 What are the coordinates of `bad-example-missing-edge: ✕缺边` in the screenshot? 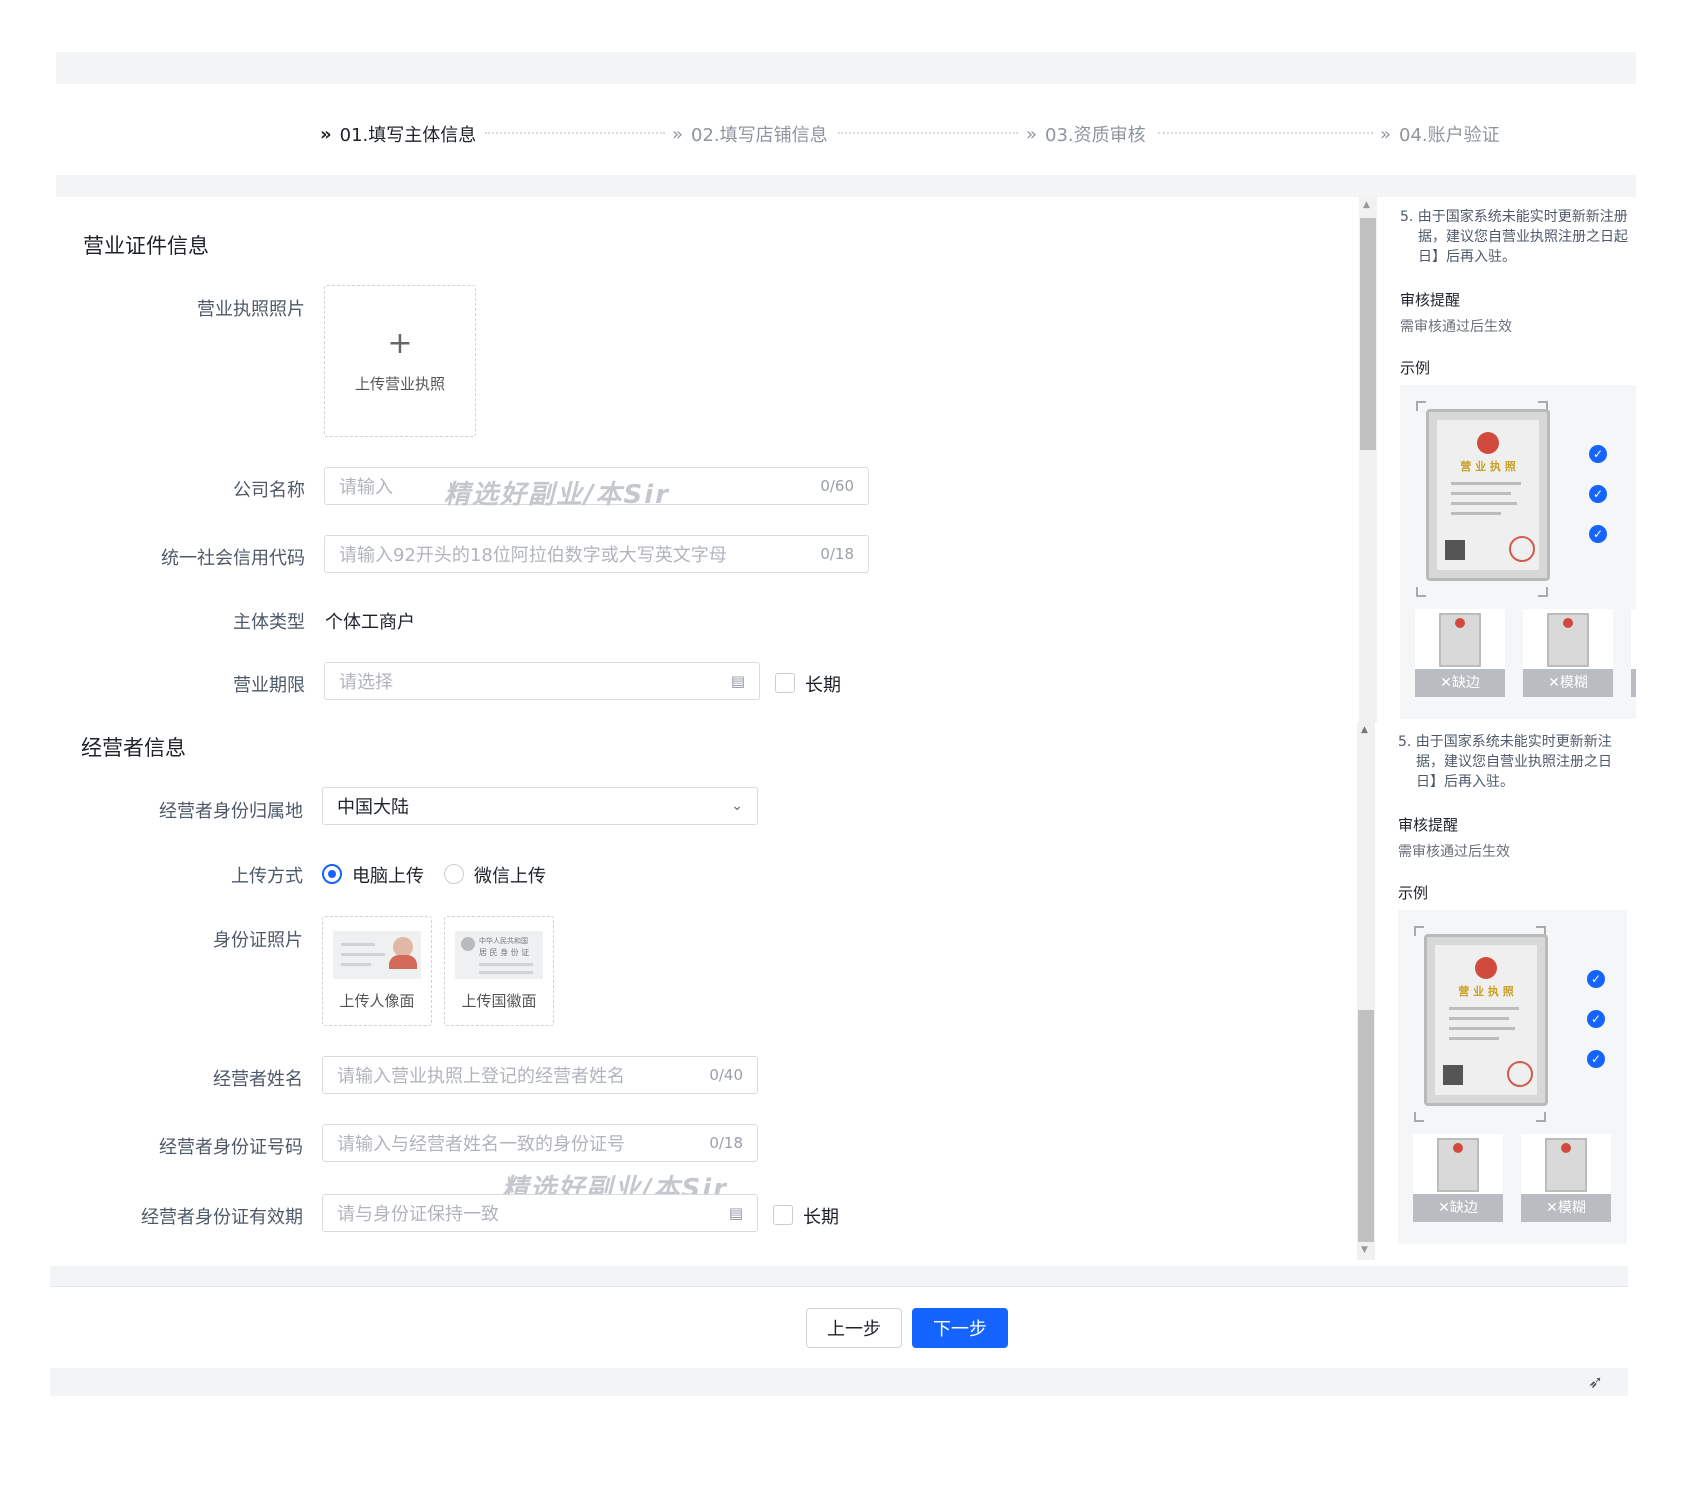 It's located at (1458, 1178).